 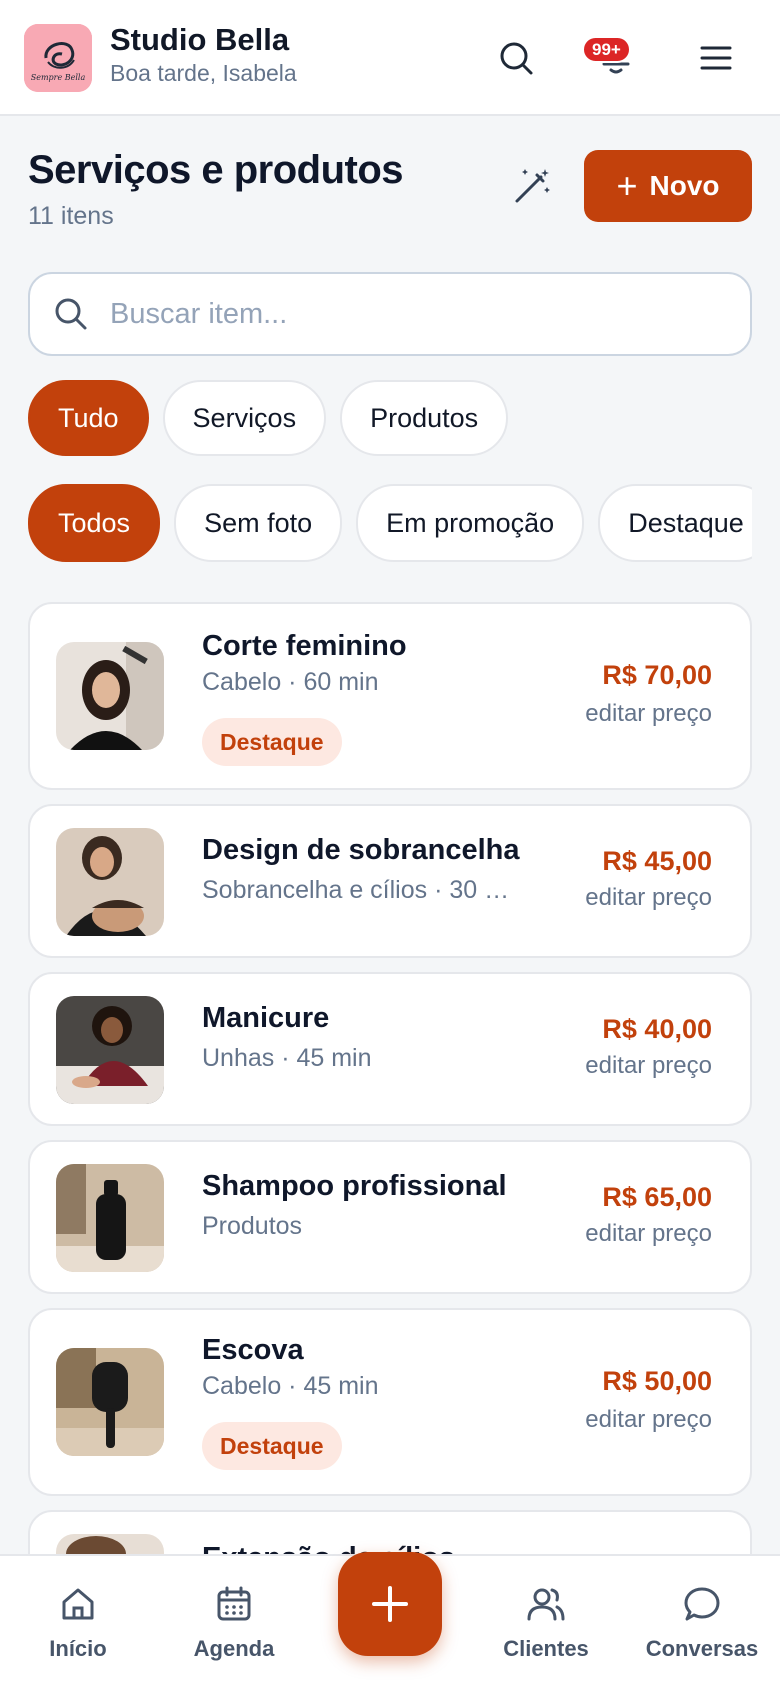 I want to click on nav-clients: Clientes, so click(x=546, y=1623).